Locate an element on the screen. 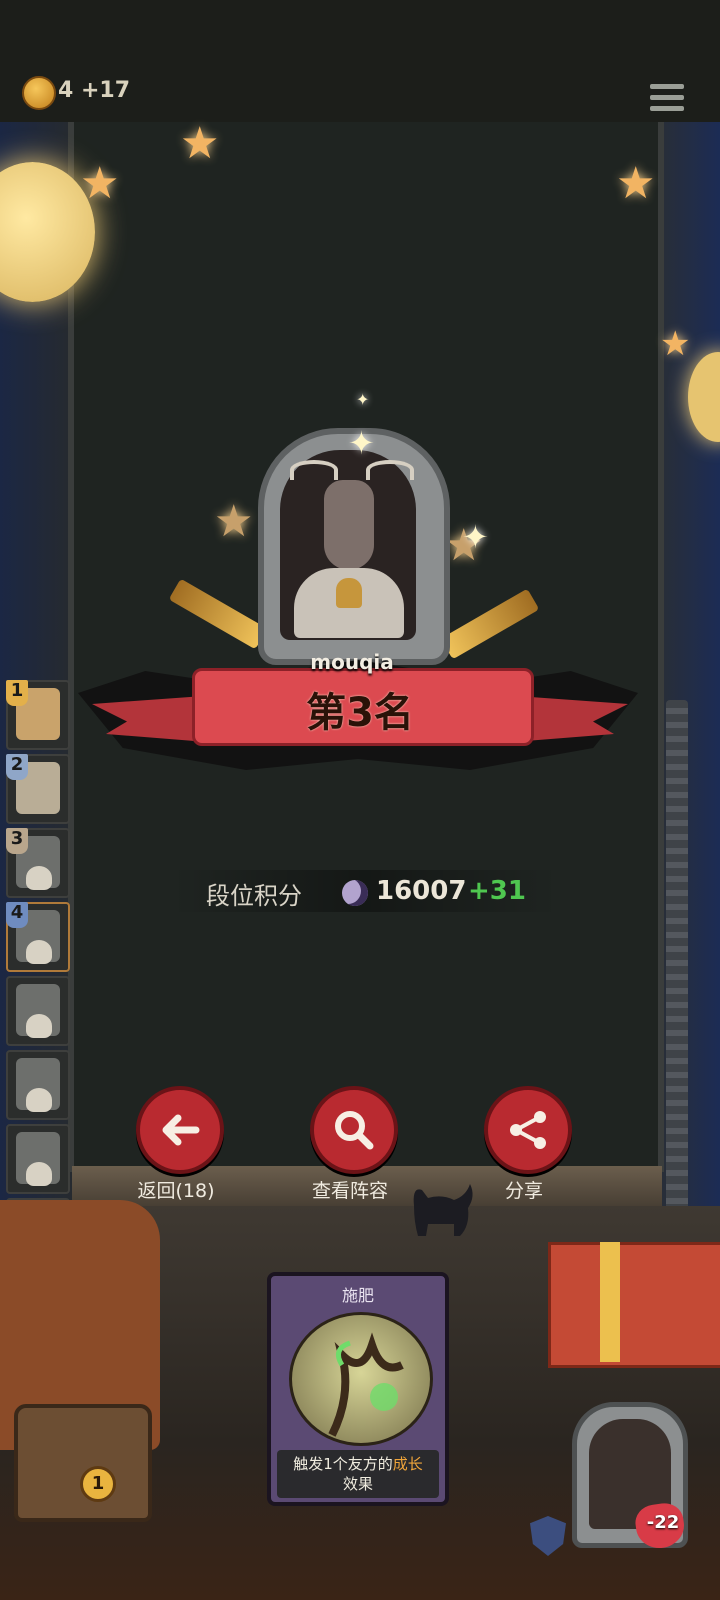 The height and width of the screenshot is (1600, 720). crown-coin-icon is located at coordinates (39, 93).